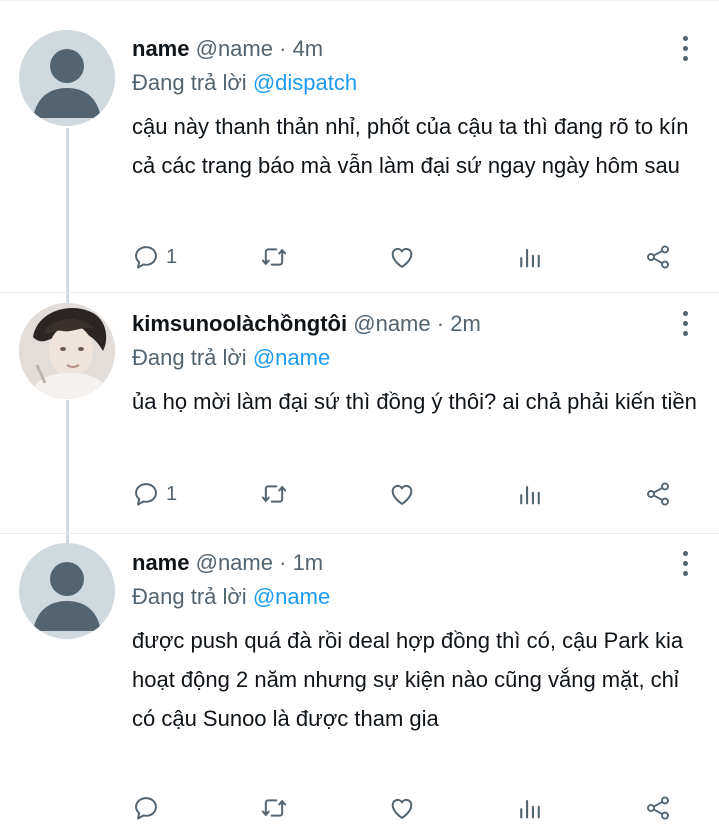 This screenshot has width=719, height=838. I want to click on tweet-header: kimsunoolàchồngtôi @name · 2m, so click(415, 324).